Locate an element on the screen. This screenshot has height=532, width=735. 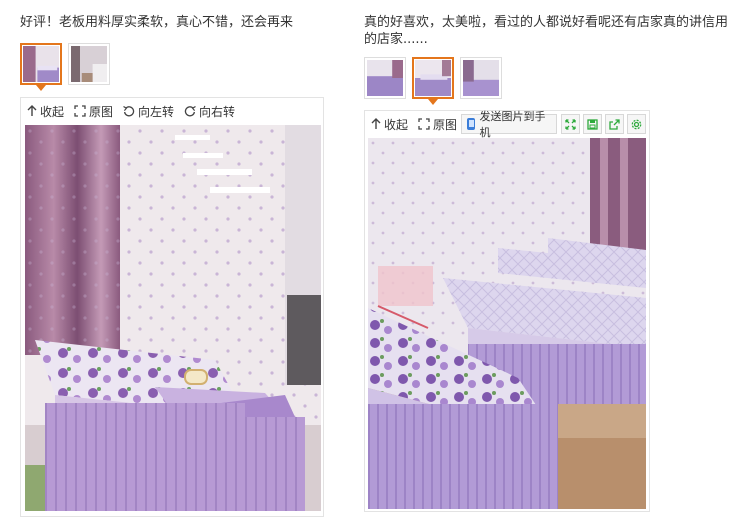
rotate-left-icon is located at coordinates (129, 111).